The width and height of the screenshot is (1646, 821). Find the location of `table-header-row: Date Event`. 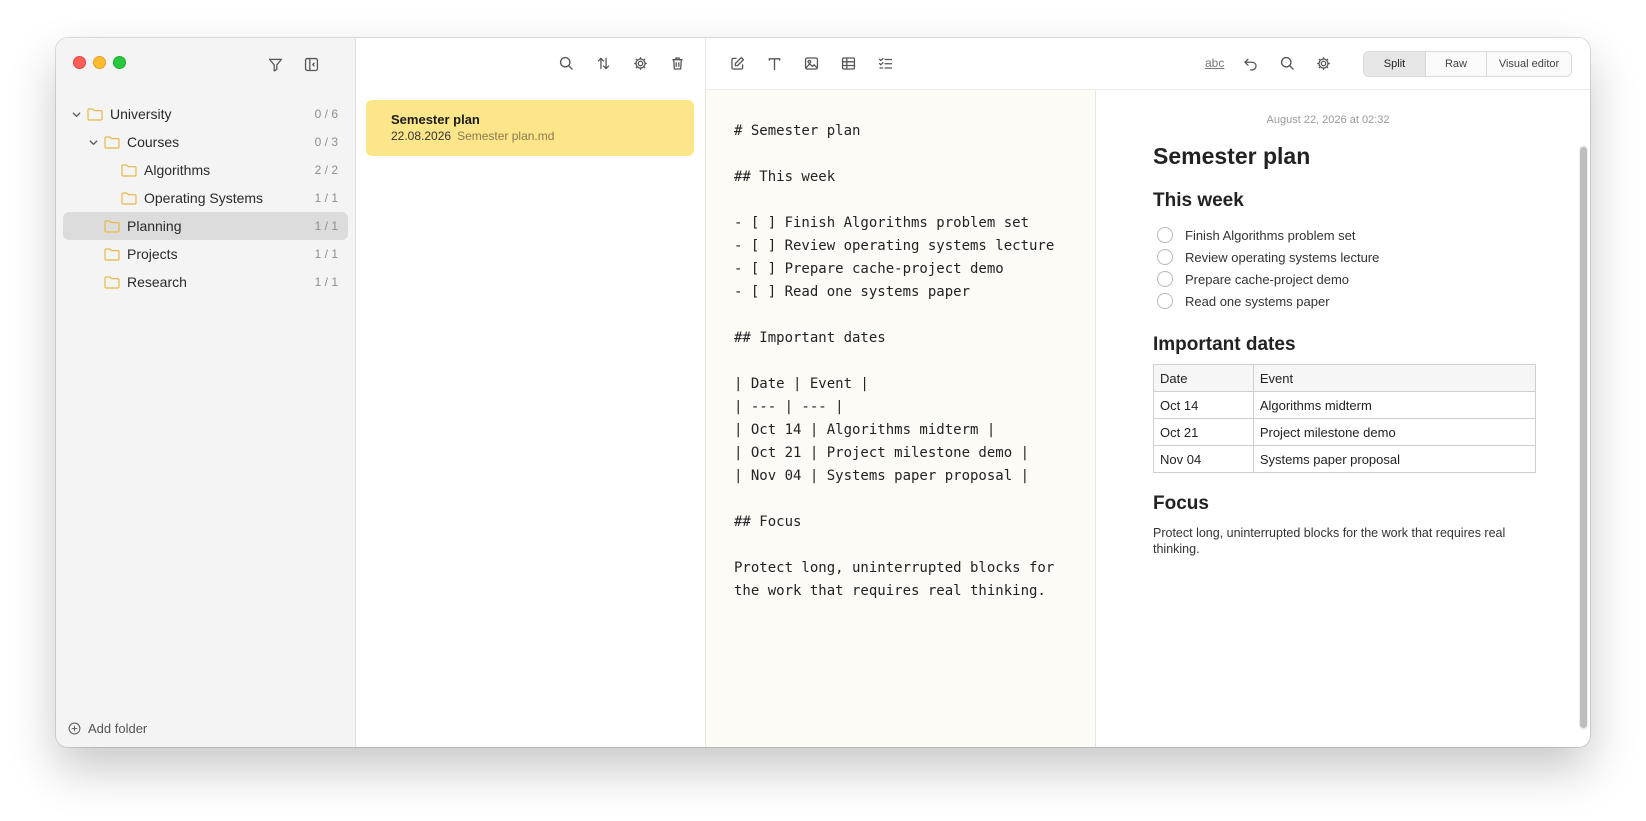

table-header-row: Date Event is located at coordinates (1345, 378).